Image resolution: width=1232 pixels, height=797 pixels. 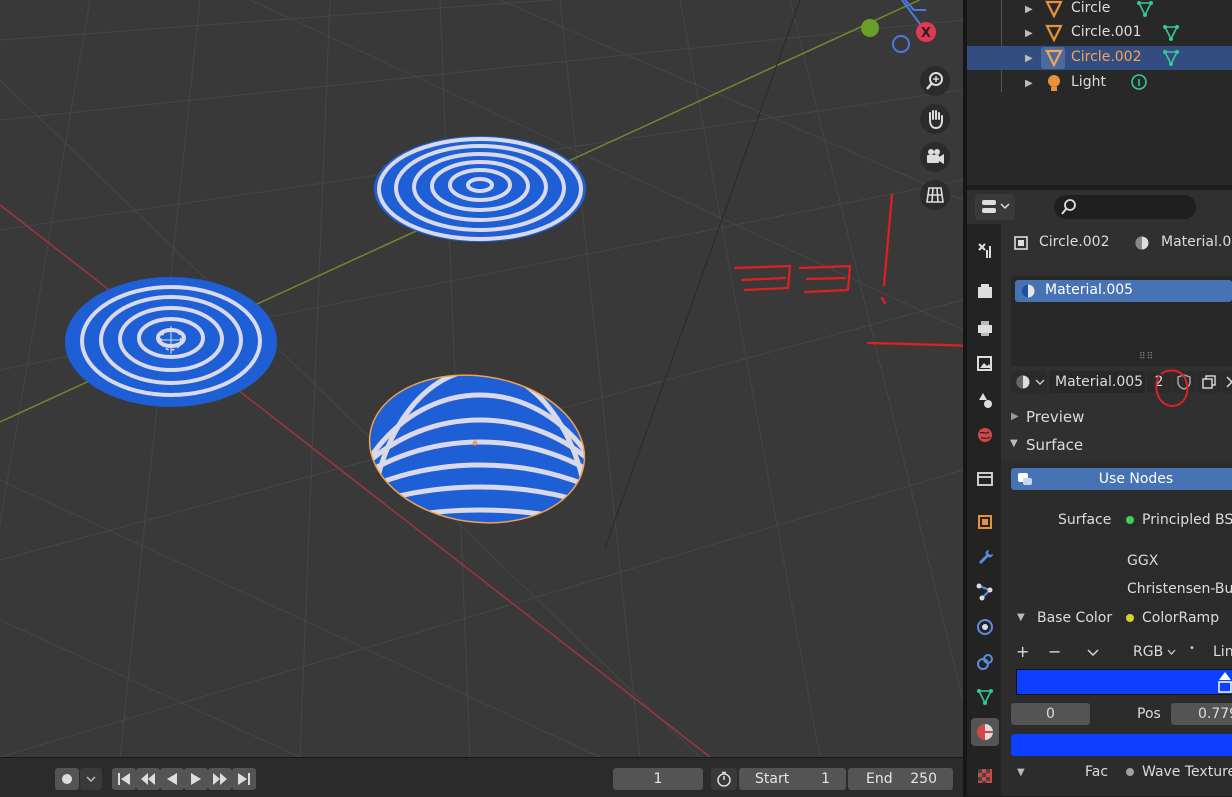 What do you see at coordinates (1219, 652) in the screenshot?
I see `interpolation-dropdown: Lin` at bounding box center [1219, 652].